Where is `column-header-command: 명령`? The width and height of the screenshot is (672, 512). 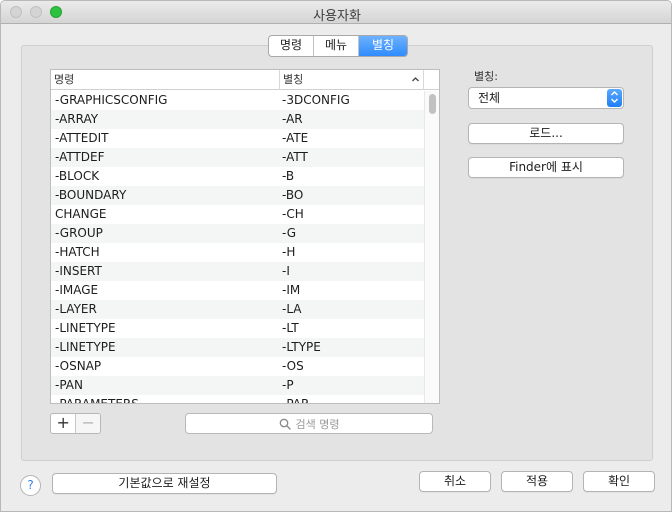 column-header-command: 명령 is located at coordinates (167, 80).